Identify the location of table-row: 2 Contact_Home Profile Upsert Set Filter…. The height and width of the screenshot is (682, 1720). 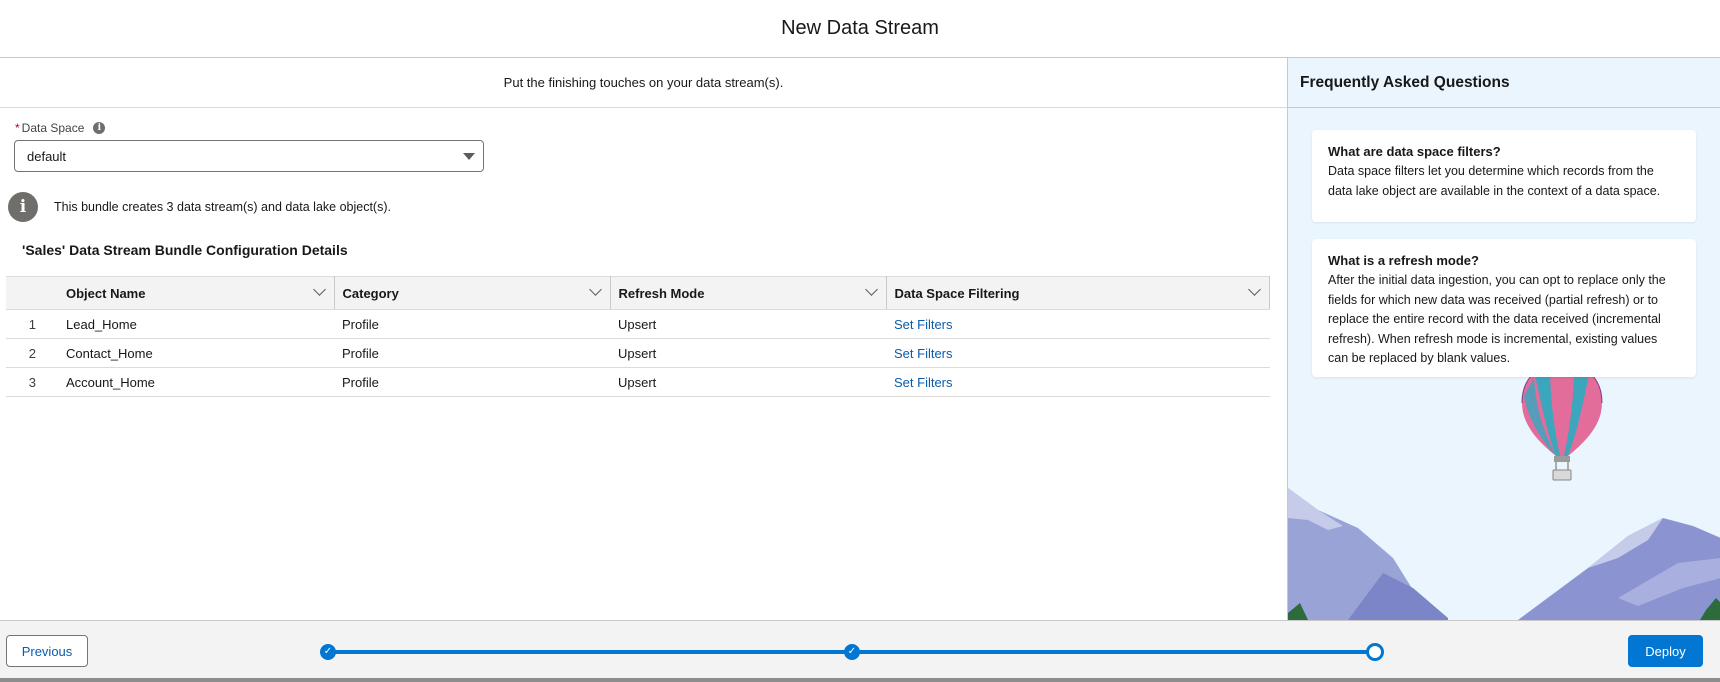
(638, 353).